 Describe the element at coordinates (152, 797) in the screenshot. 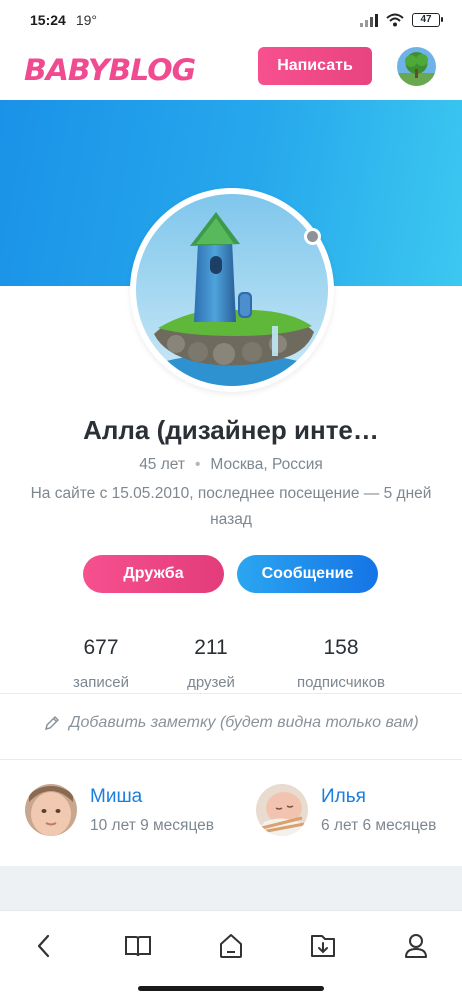

I see `child-name: Миша` at that location.